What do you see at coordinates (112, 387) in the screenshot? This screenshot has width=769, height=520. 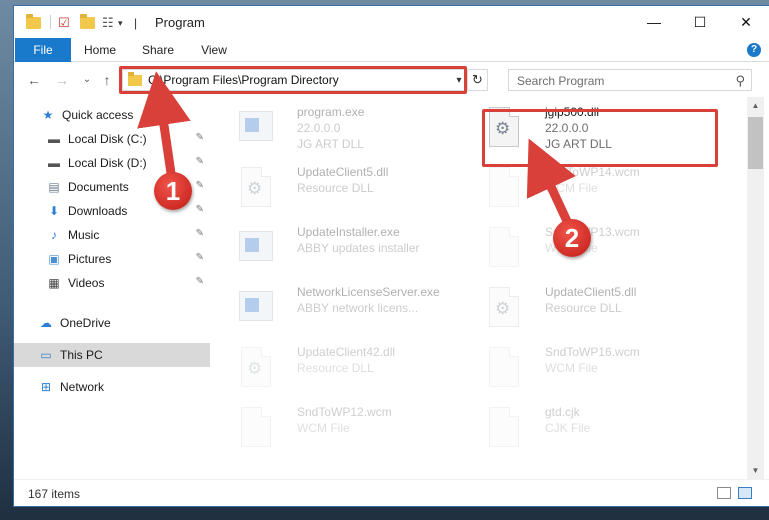 I see `nav-network: ⊞ Network` at bounding box center [112, 387].